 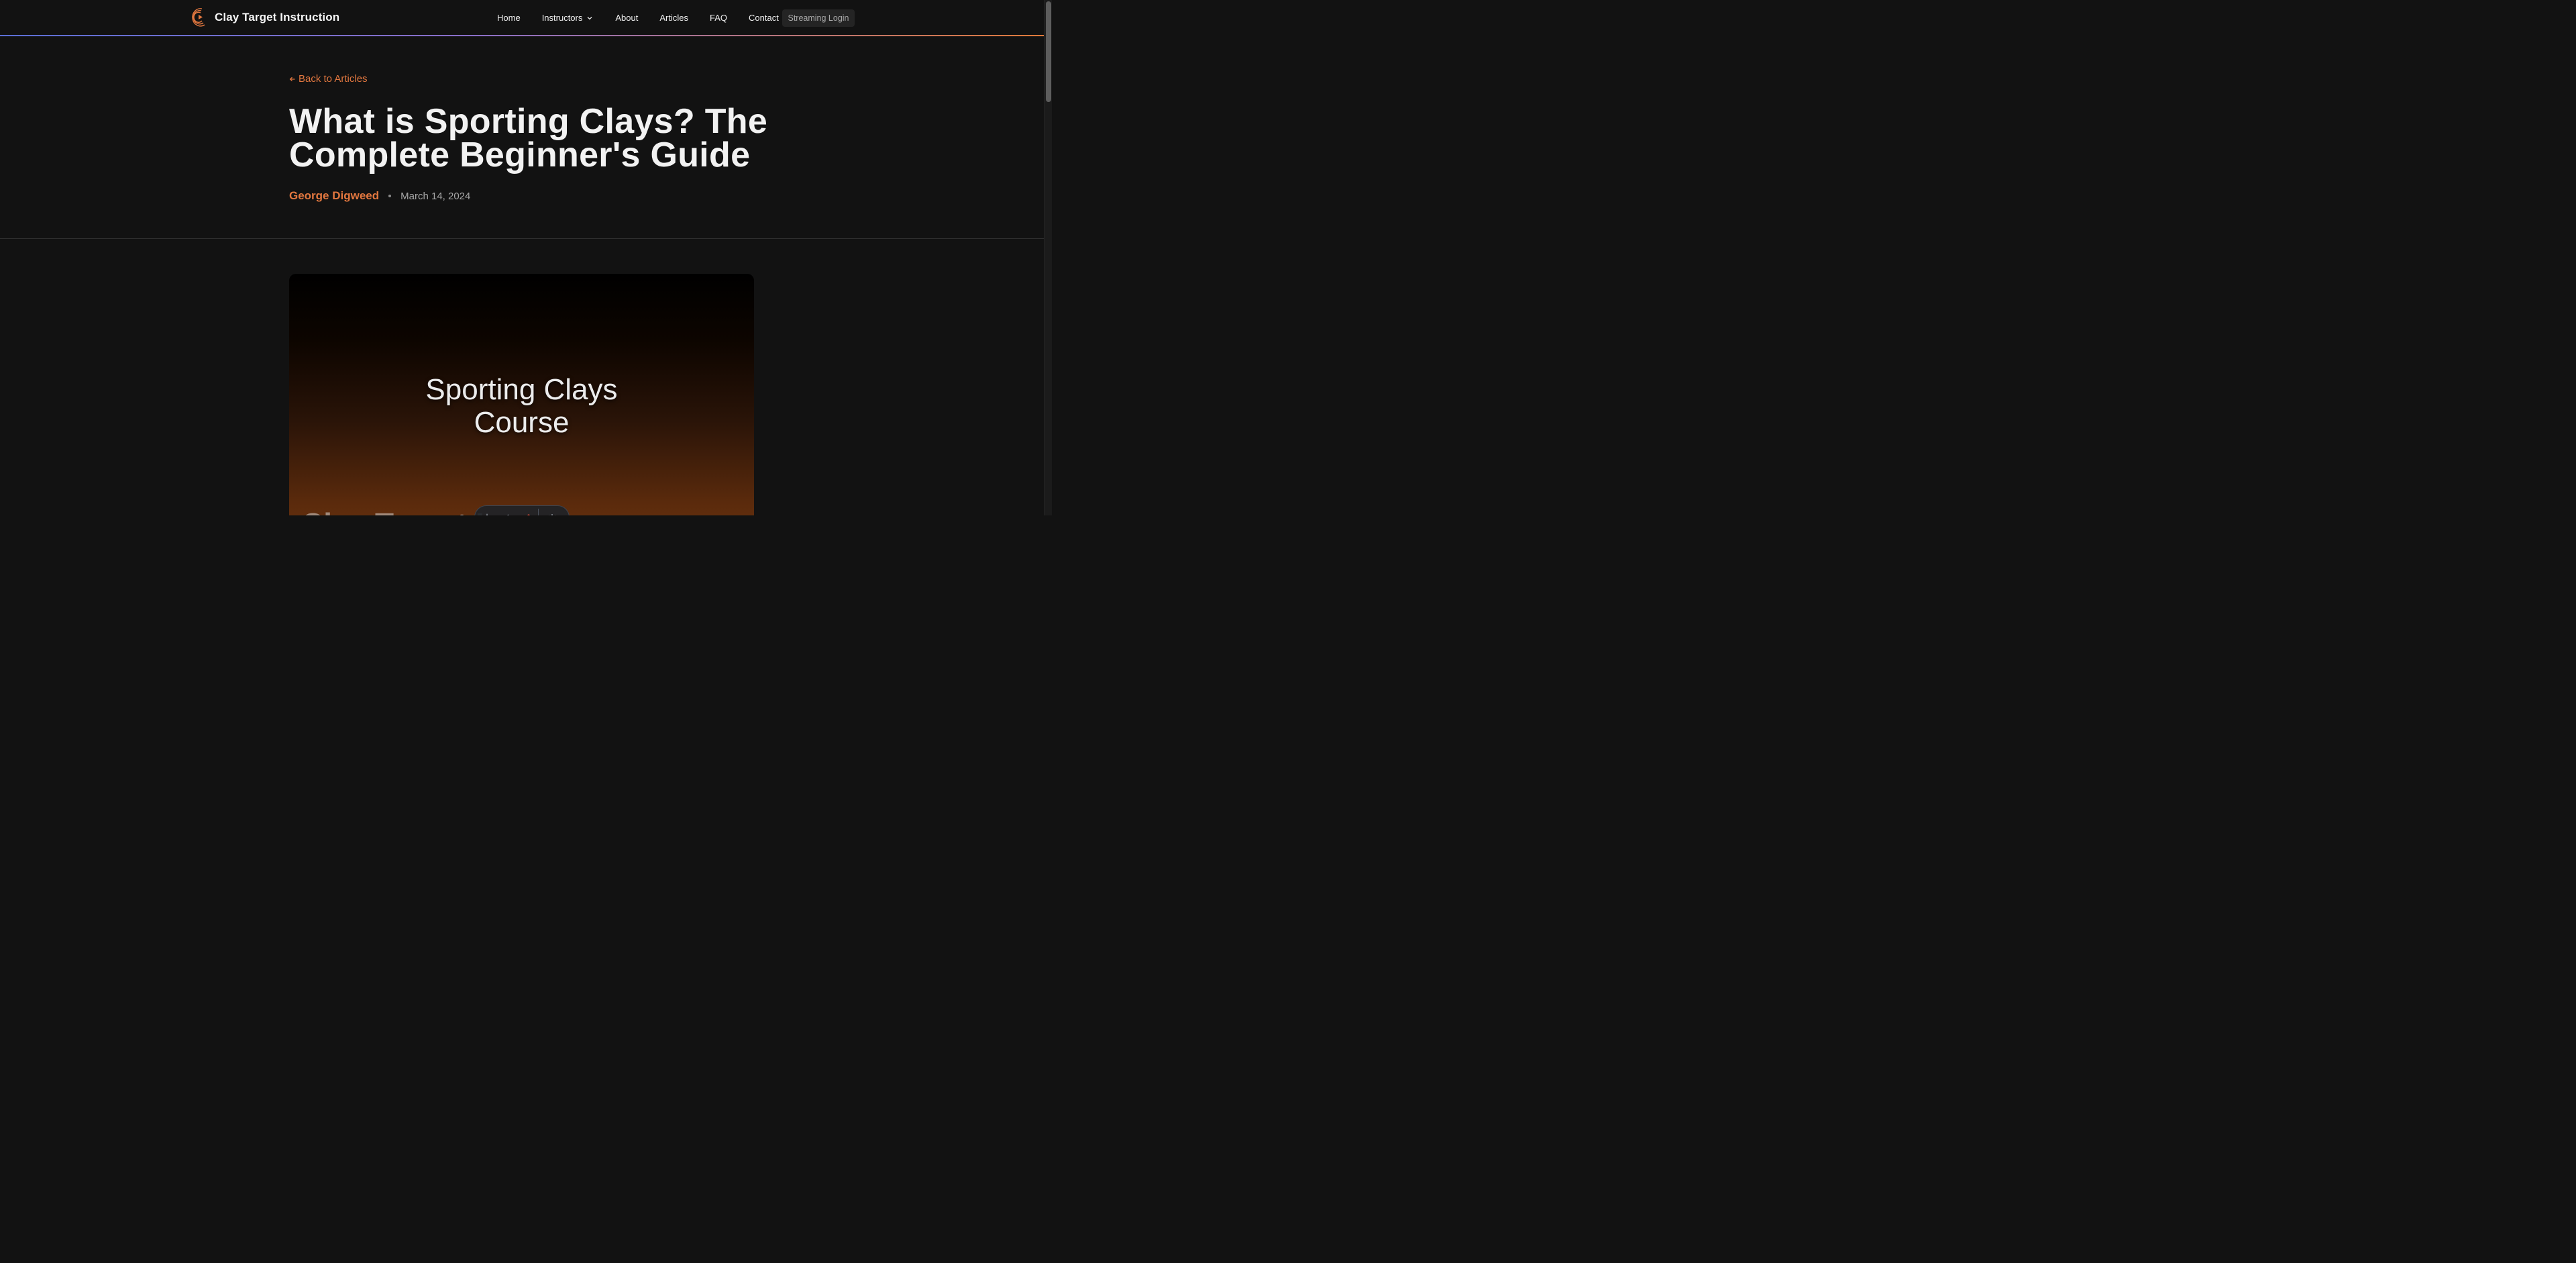 What do you see at coordinates (562, 18) in the screenshot?
I see `nav-instructors-label: Instructors` at bounding box center [562, 18].